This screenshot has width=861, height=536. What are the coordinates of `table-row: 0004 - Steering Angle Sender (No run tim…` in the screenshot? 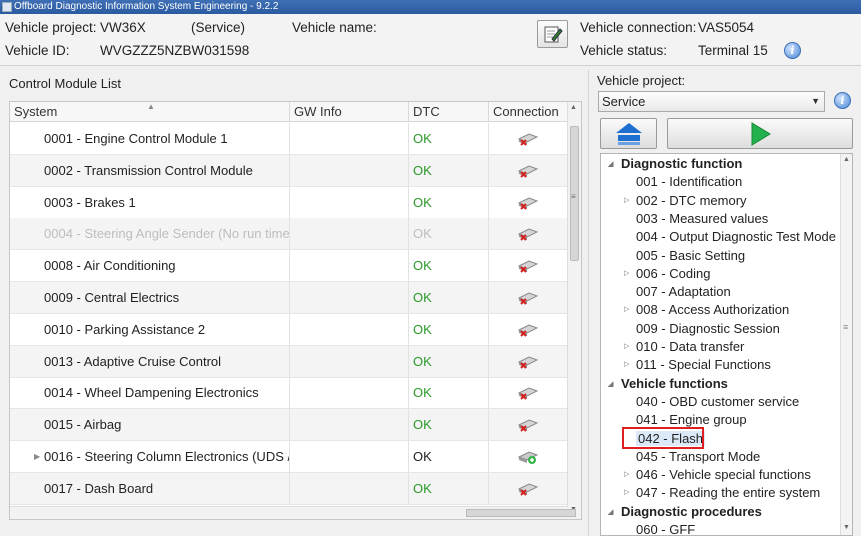 It's located at (289, 234).